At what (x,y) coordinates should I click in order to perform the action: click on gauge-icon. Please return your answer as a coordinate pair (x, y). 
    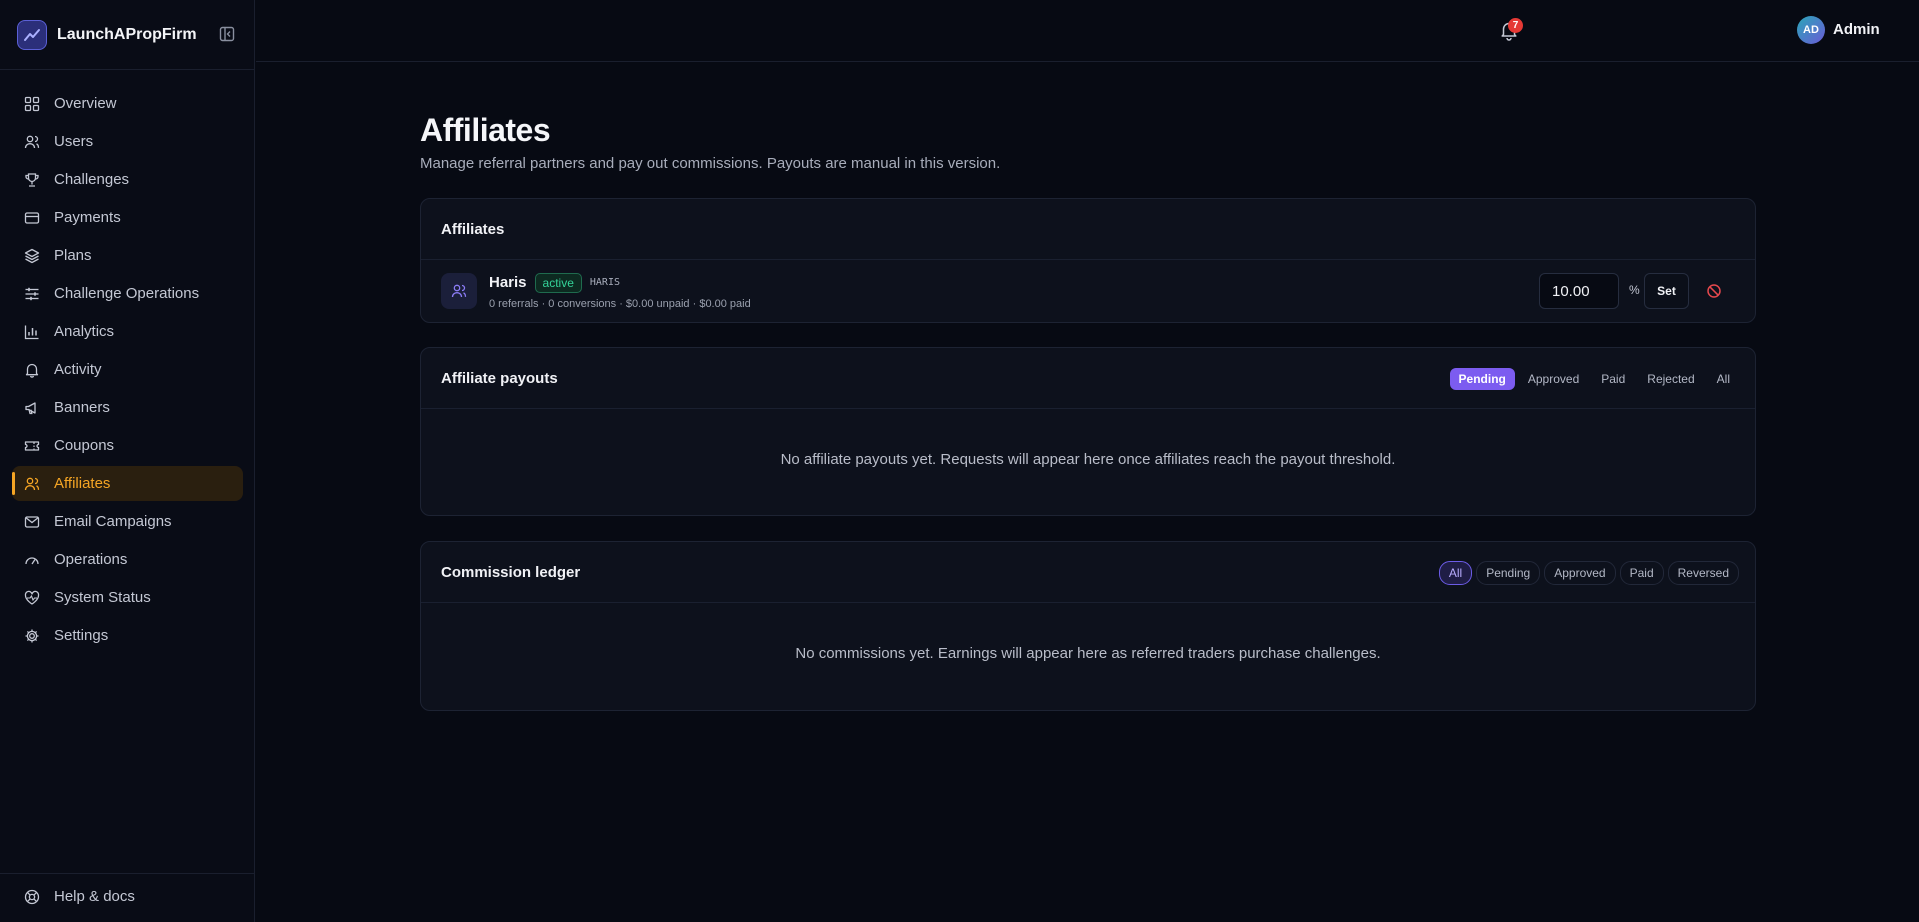
    Looking at the image, I should click on (32, 560).